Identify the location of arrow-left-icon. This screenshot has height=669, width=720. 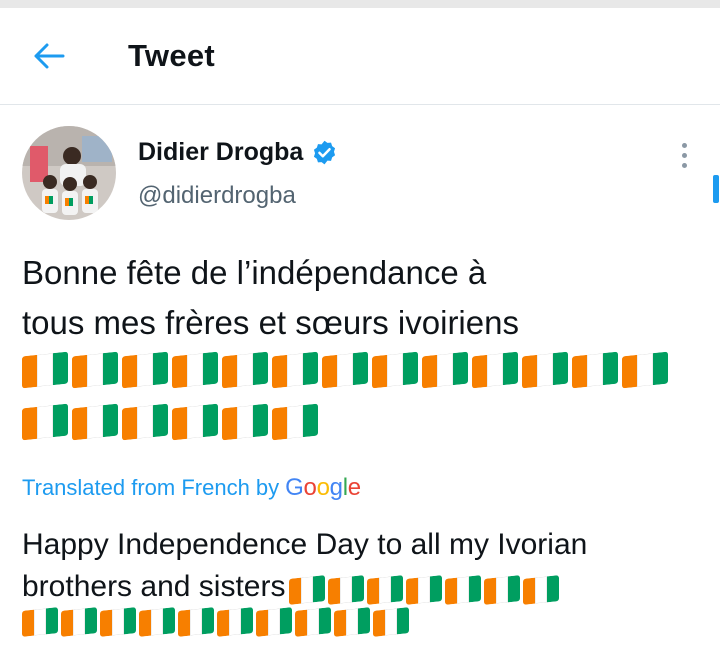
(49, 56).